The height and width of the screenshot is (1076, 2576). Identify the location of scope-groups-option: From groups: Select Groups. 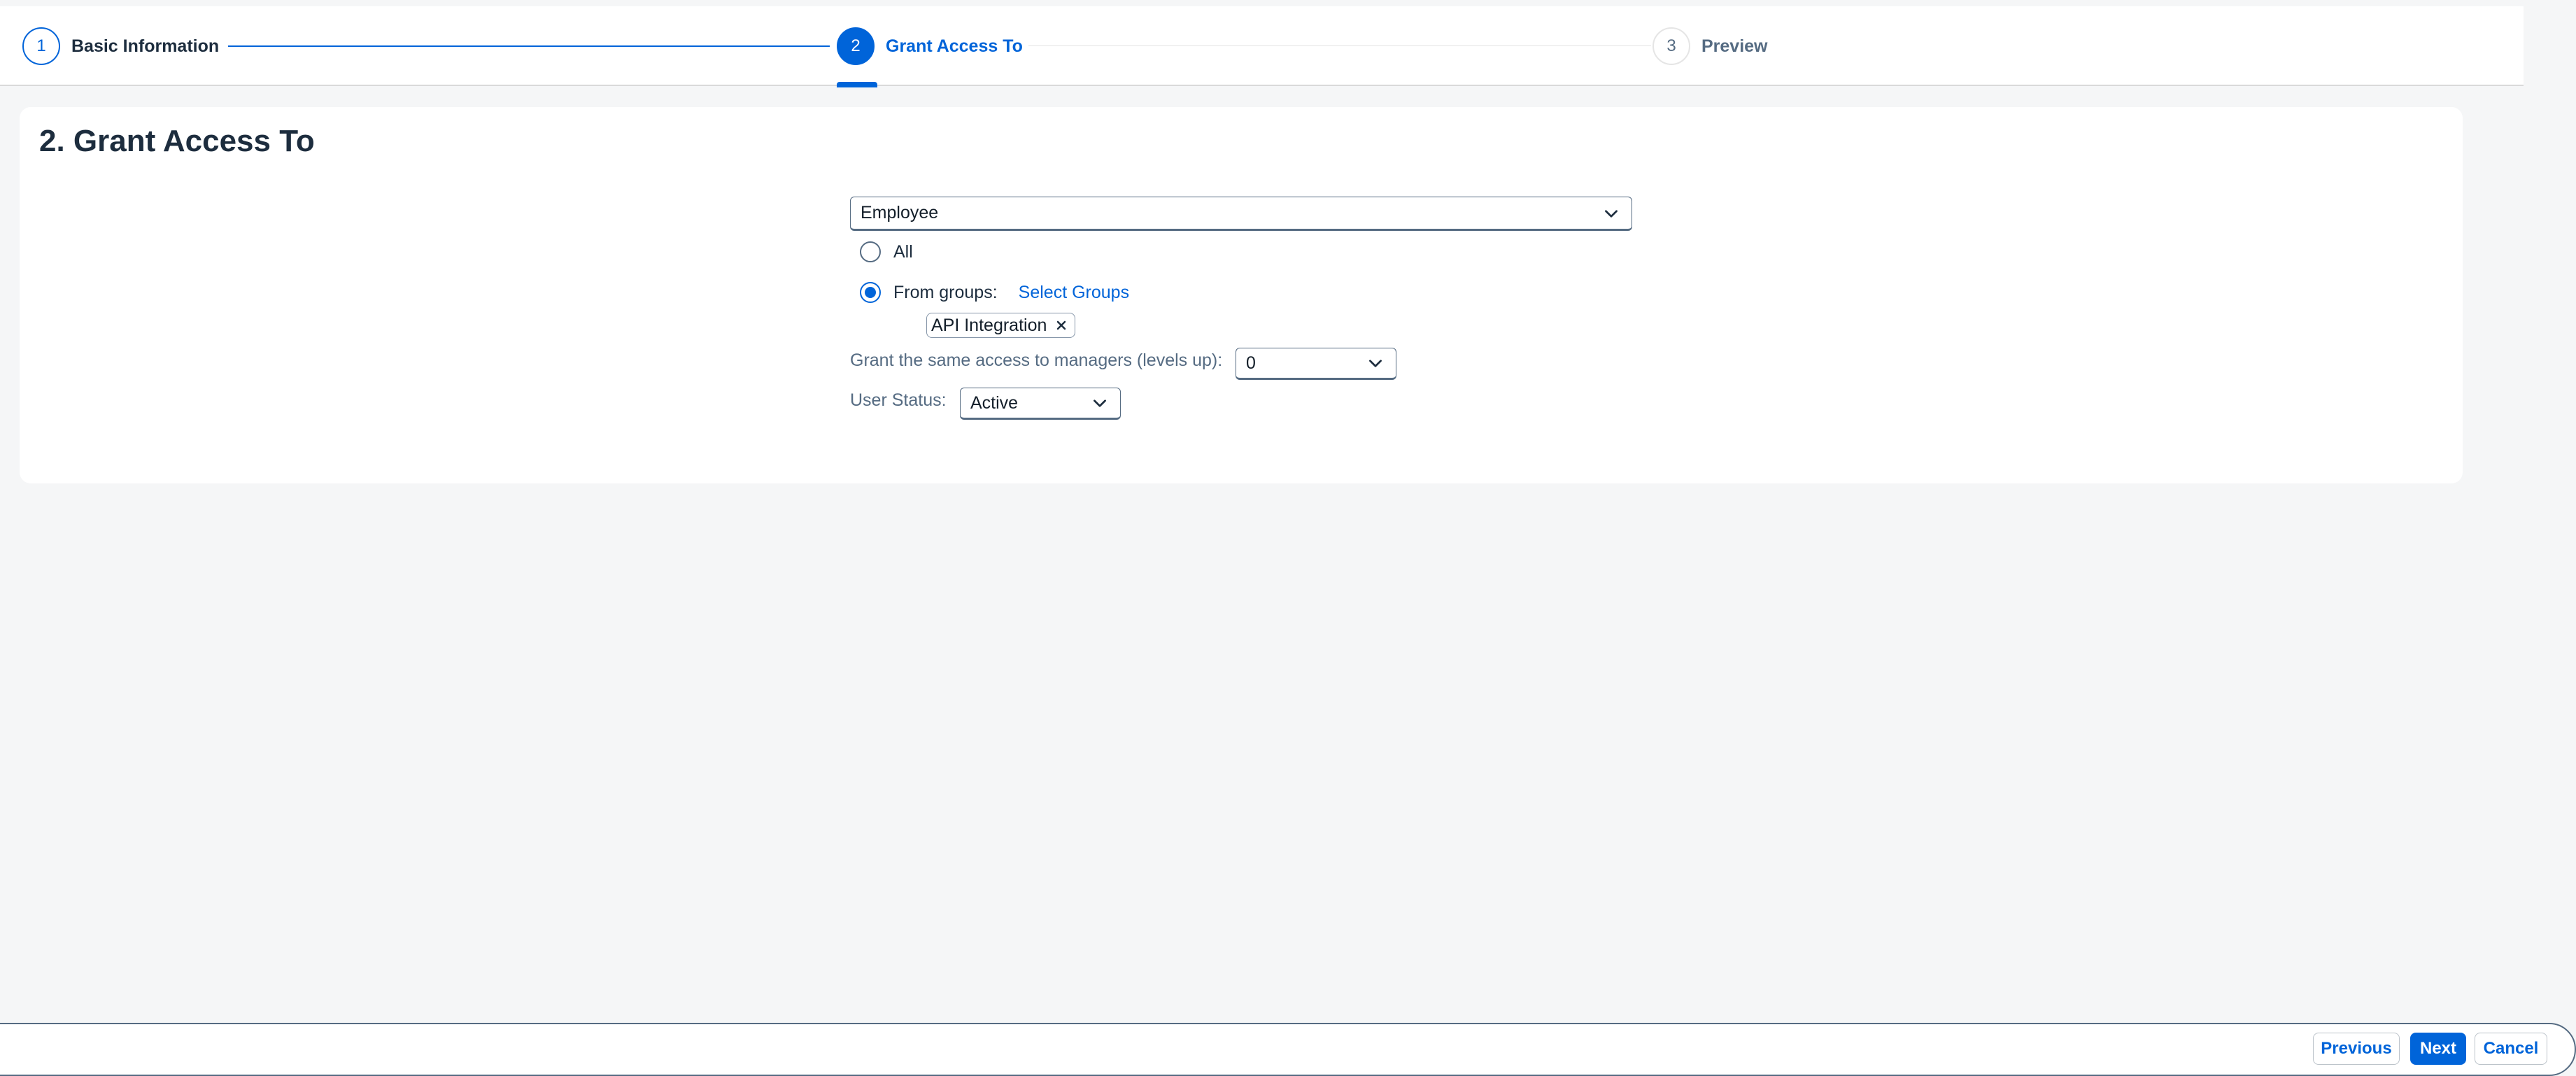
(994, 292).